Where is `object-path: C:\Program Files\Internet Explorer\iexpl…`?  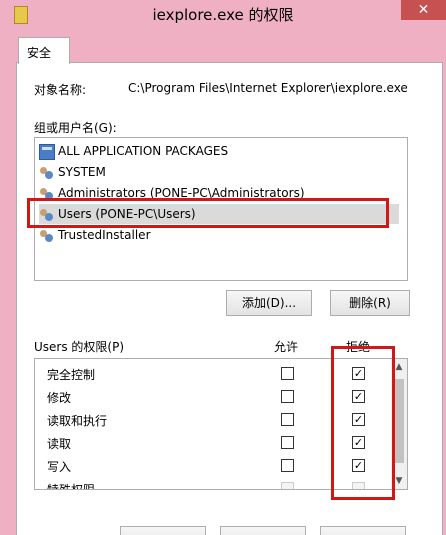
object-path: C:\Program Files\Internet Explorer\iexpl… is located at coordinates (268, 88).